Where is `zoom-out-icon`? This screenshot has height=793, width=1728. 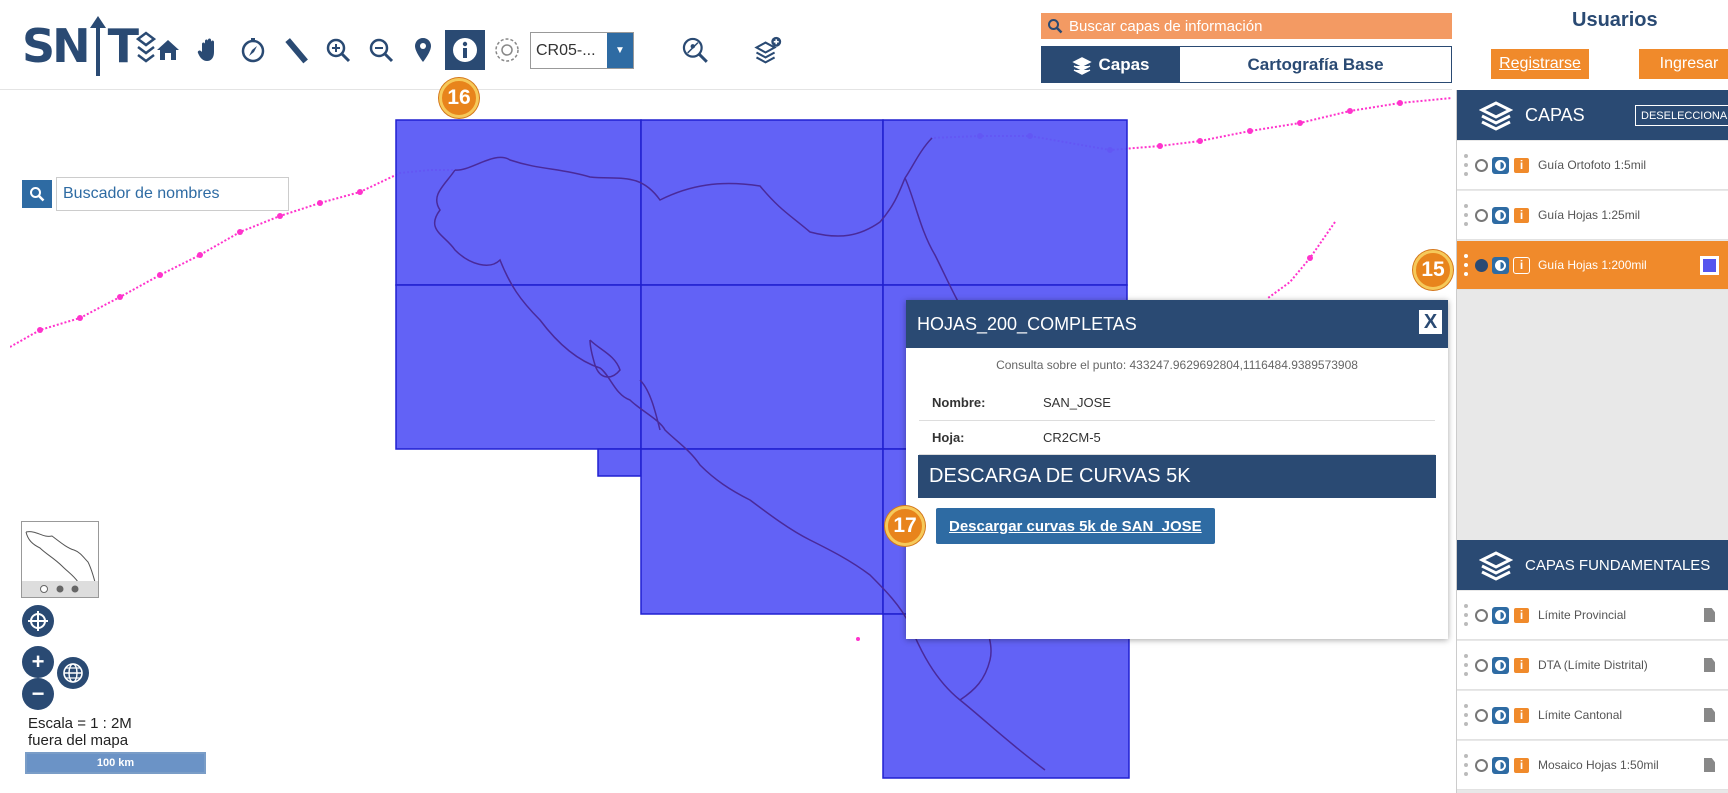
zoom-out-icon is located at coordinates (381, 50).